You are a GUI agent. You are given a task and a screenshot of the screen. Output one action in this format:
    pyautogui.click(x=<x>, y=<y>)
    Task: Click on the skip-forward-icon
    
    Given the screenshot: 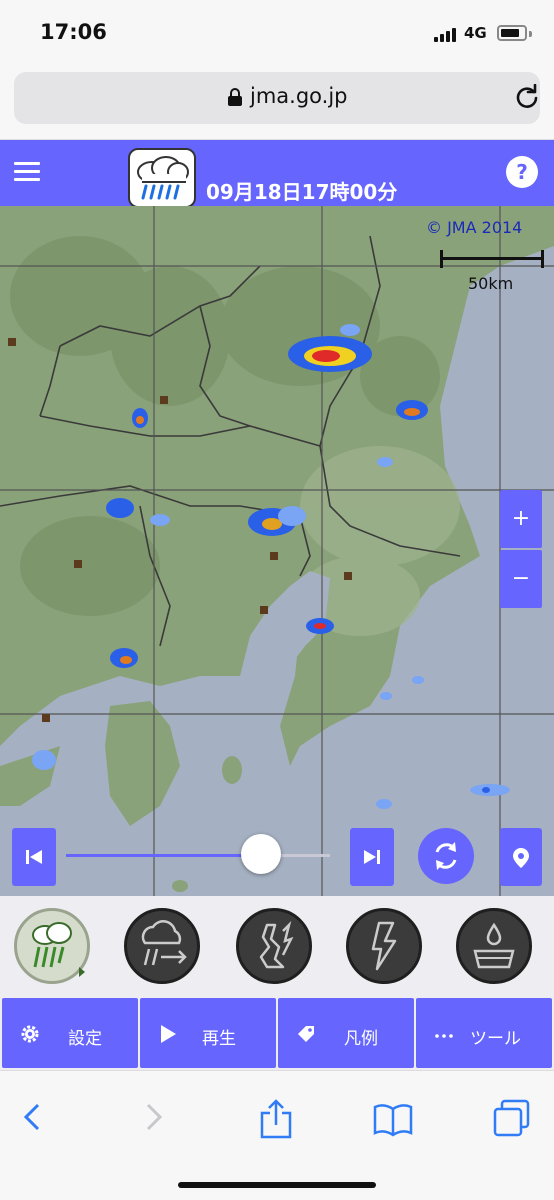 What is the action you would take?
    pyautogui.click(x=372, y=857)
    